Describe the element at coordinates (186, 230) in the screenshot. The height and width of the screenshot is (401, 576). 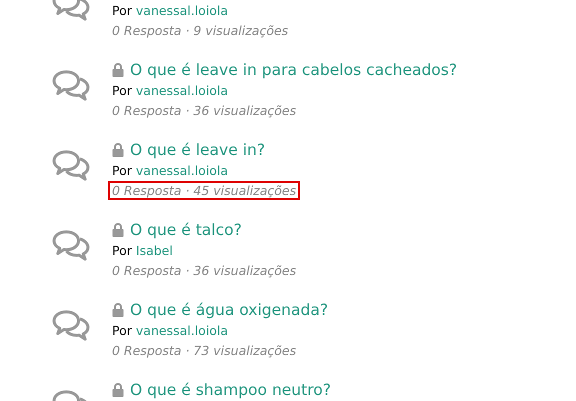
I see `topic-title-link: O que é talco?` at that location.